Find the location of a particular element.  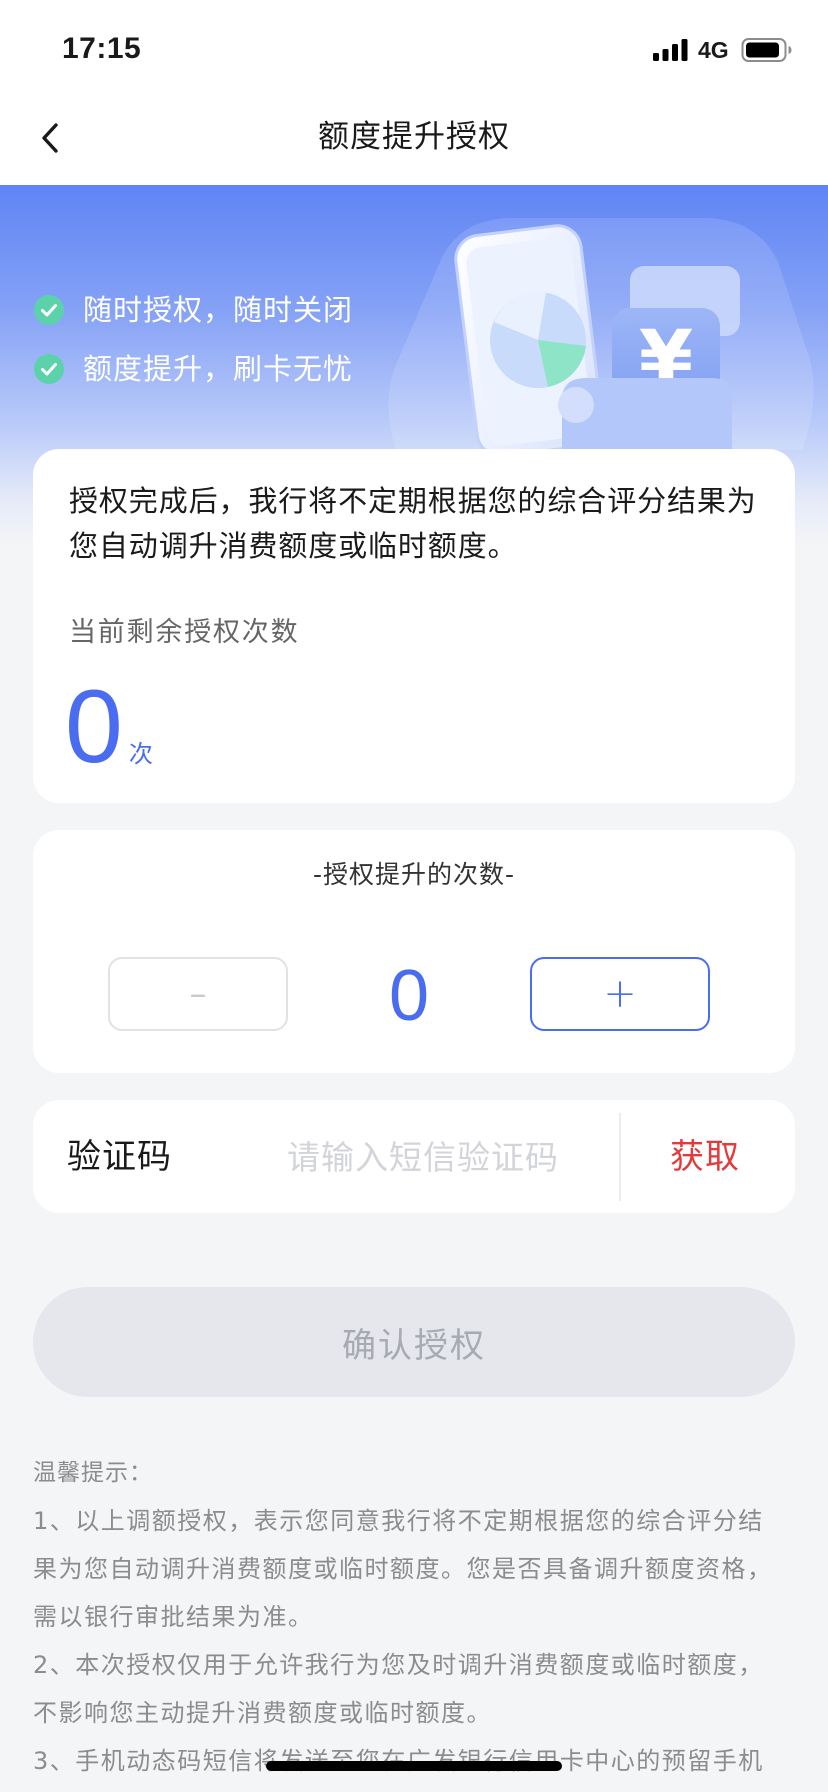

tips-line: 不影响您主动提升消费额度或临时额度。 is located at coordinates (262, 1713).